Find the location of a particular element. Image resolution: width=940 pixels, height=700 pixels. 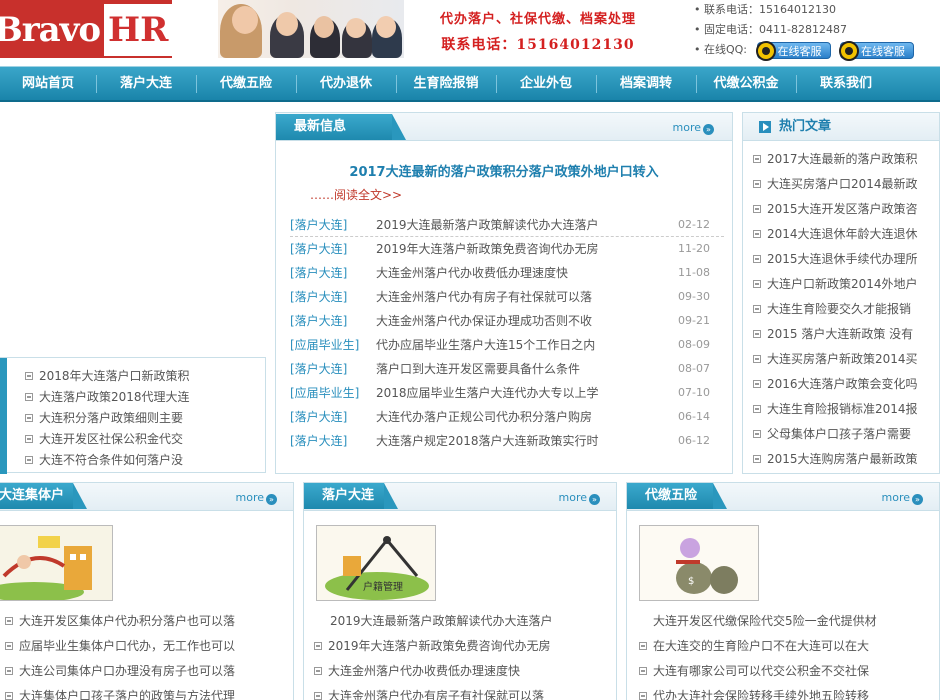

news-row: [应届毕业生] 代办应届毕业生落户大连15个工作日之内 08-09 is located at coordinates (507, 345).